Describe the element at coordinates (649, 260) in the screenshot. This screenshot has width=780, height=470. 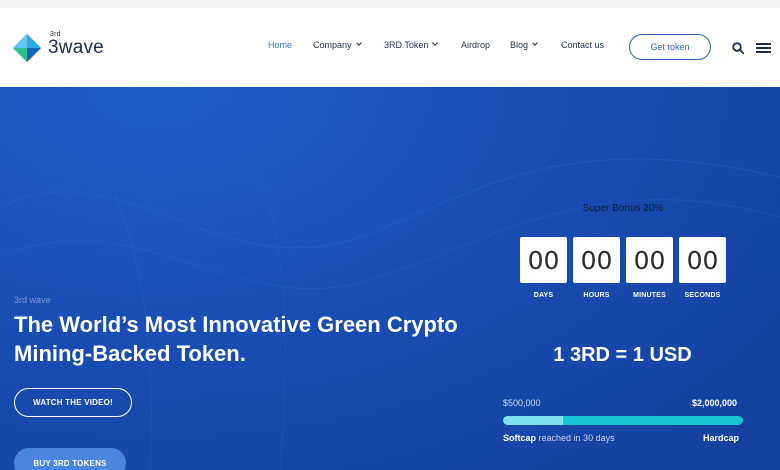
I see `countdown-minutes-value: 00` at that location.